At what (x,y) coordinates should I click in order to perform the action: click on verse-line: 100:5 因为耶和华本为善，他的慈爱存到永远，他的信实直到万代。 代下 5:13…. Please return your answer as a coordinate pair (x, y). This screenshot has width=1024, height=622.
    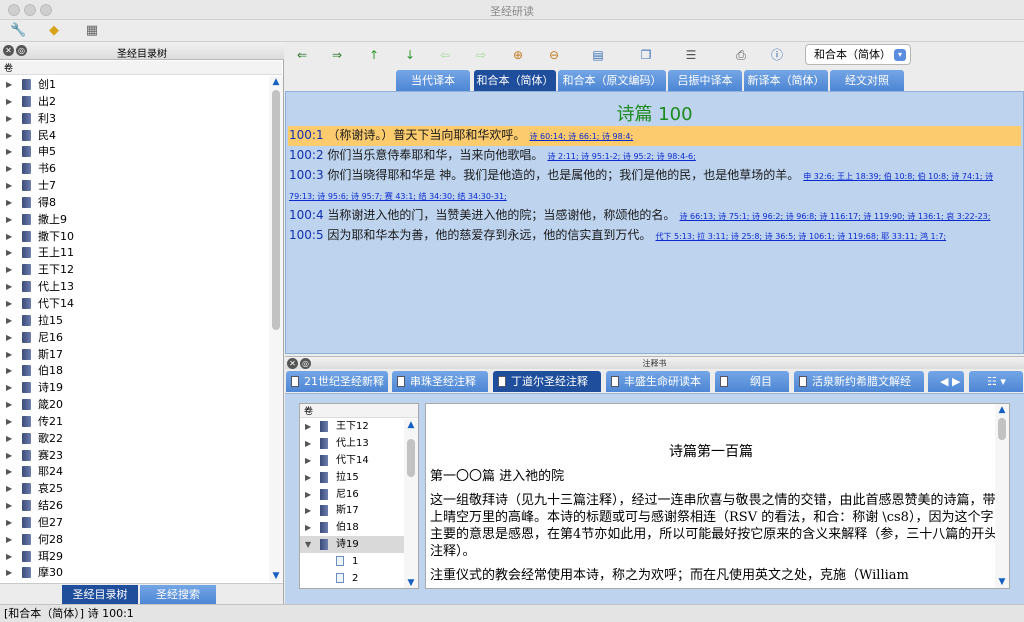
    Looking at the image, I should click on (654, 236).